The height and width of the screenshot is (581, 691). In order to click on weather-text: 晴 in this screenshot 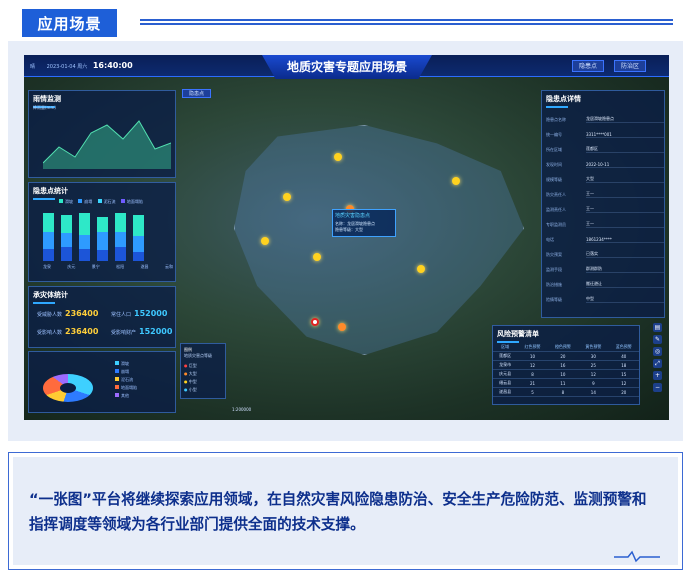, I will do `click(33, 67)`.